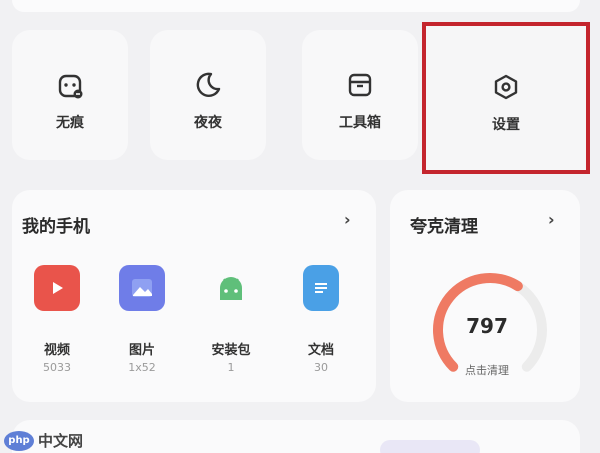 The width and height of the screenshot is (600, 453). What do you see at coordinates (231, 350) in the screenshot?
I see `app-packages-name: 安装包` at bounding box center [231, 350].